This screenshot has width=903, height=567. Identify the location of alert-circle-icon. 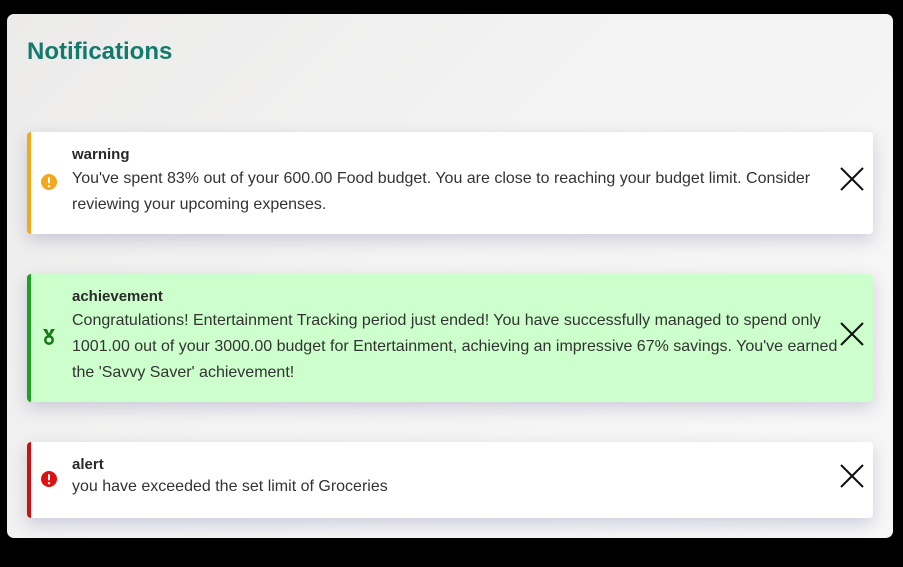
(49, 479).